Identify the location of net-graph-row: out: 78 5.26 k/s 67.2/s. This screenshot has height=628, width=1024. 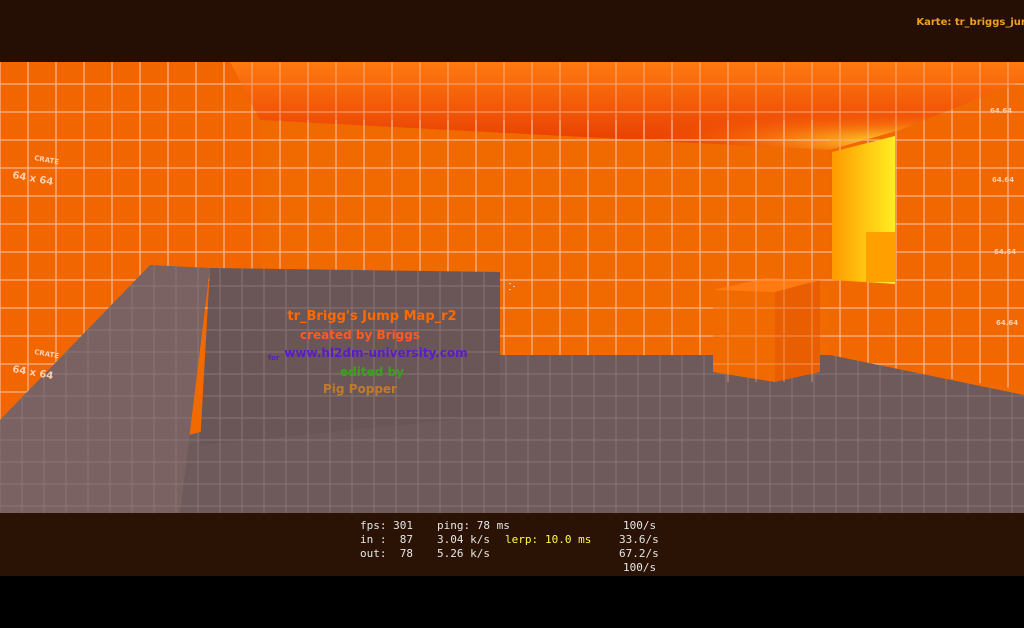
(520, 554).